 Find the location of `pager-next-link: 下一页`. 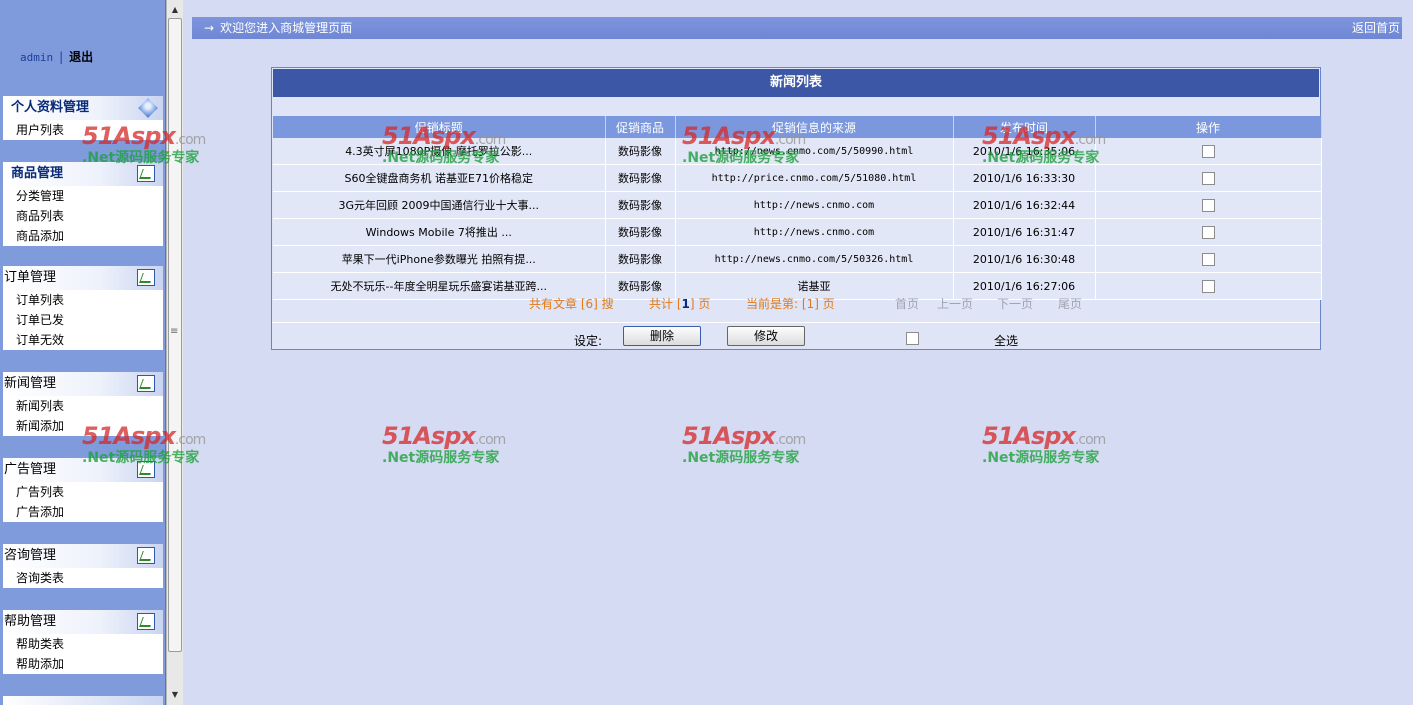

pager-next-link: 下一页 is located at coordinates (1015, 304).